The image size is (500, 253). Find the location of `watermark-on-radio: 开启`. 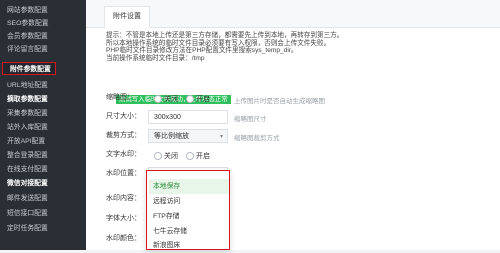

watermark-on-radio: 开启 is located at coordinates (198, 156).